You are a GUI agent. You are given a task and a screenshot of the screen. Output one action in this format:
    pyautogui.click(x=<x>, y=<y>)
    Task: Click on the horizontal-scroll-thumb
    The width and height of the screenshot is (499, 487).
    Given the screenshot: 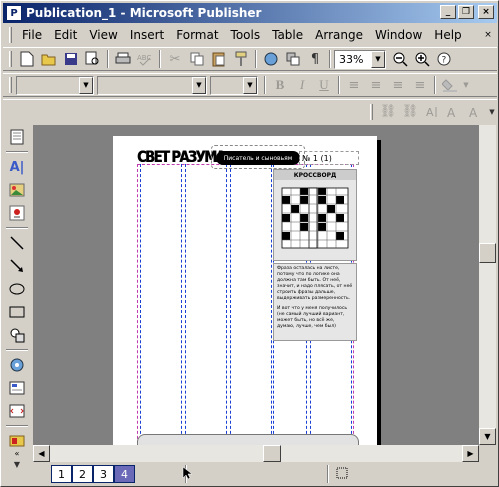 What is the action you would take?
    pyautogui.click(x=272, y=453)
    